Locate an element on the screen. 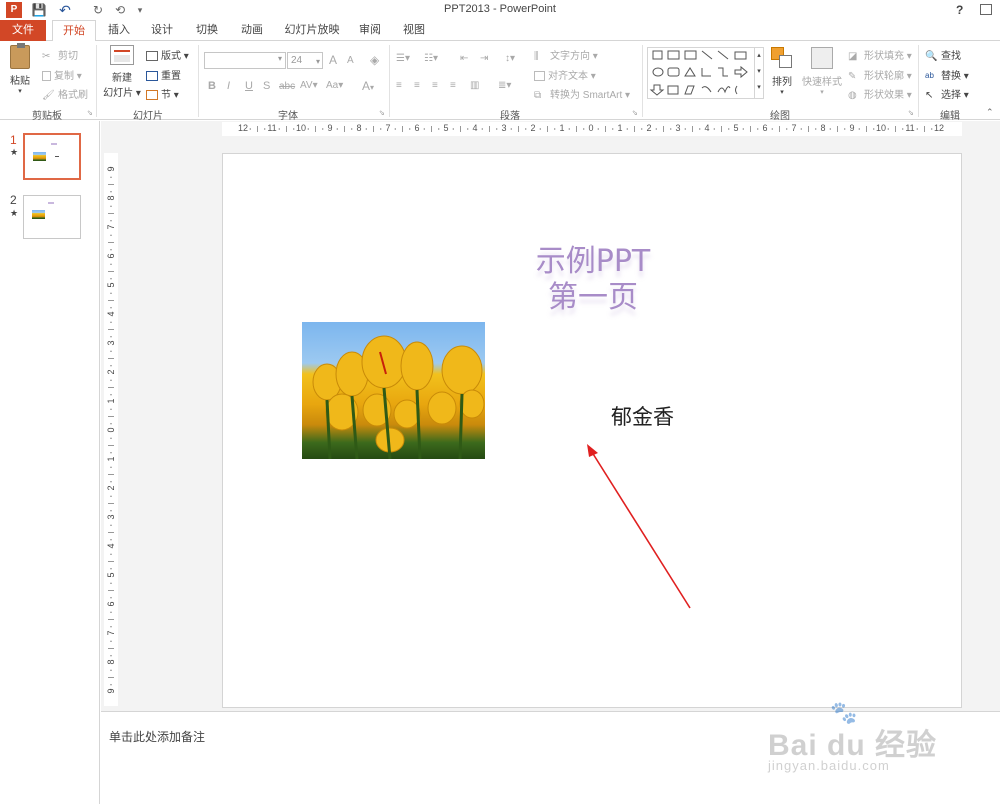 This screenshot has width=1000, height=804. slide-thumbnail-pane: 1 ★ 2 ★ is located at coordinates (50, 462).